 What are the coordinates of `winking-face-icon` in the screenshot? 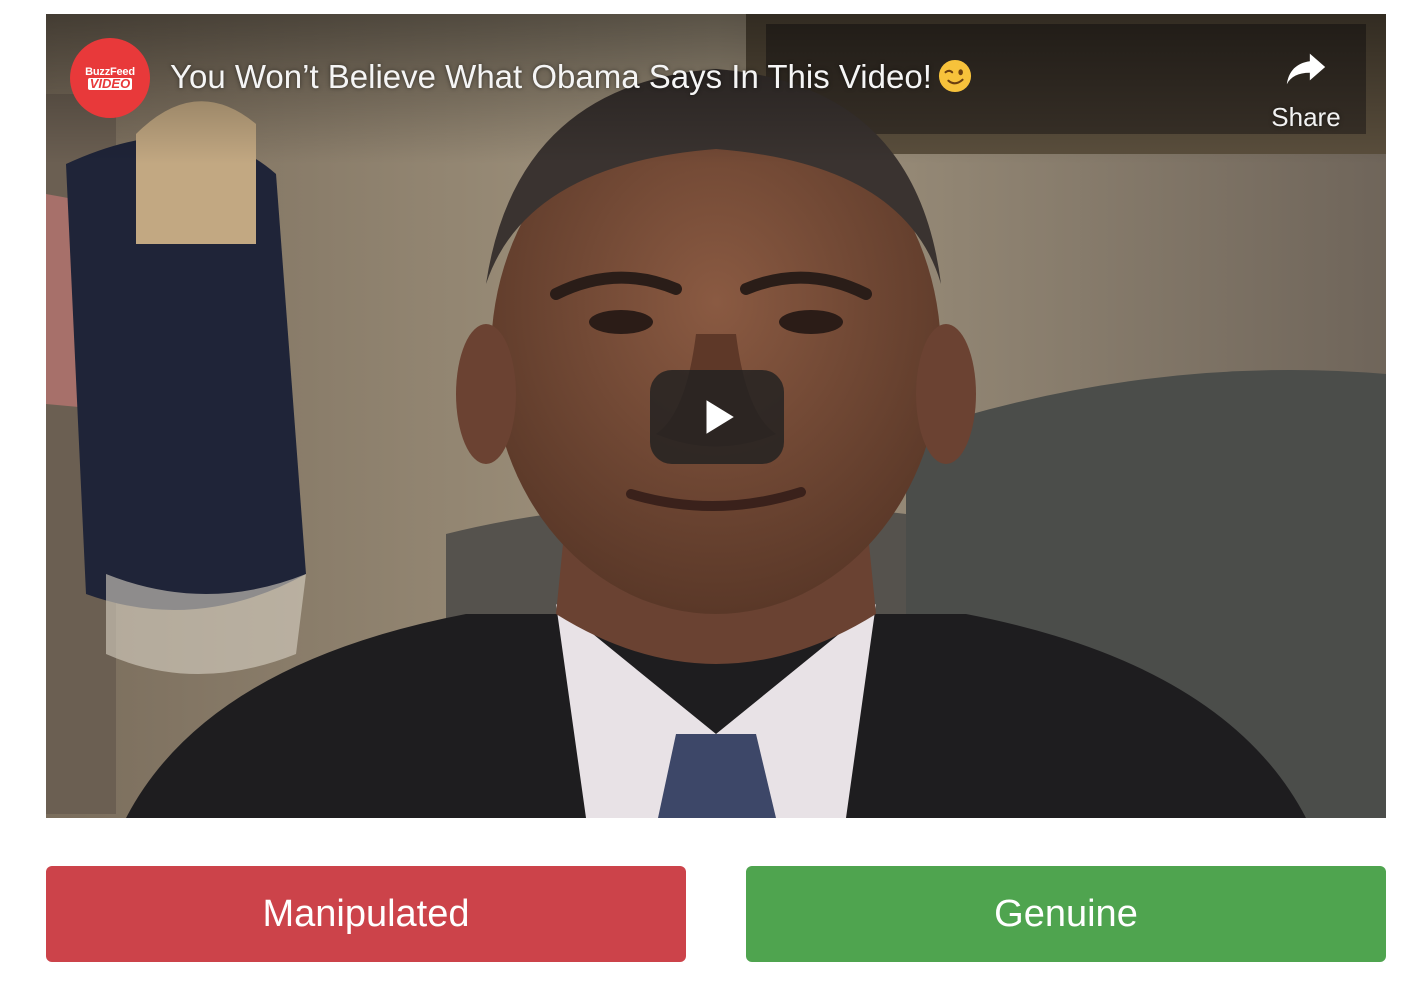 It's located at (955, 76).